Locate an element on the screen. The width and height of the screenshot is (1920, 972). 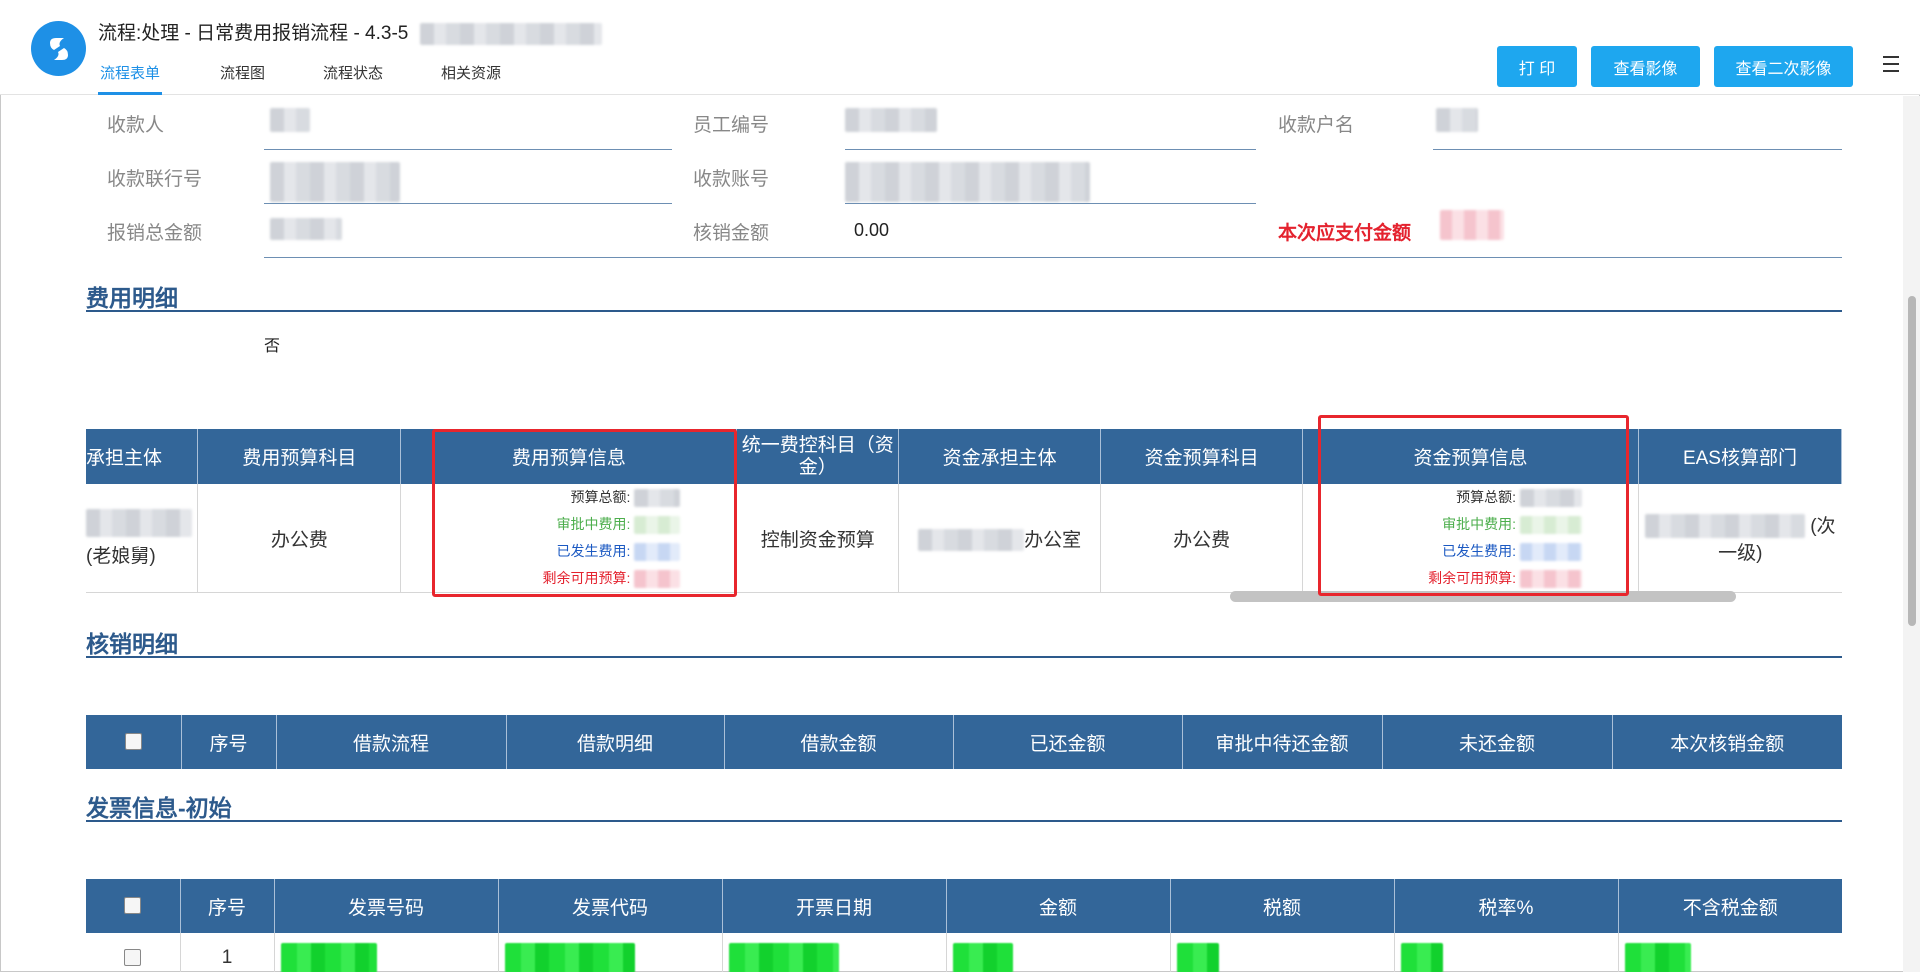
eas-dept-suffix-2: 一级) is located at coordinates (1740, 554).